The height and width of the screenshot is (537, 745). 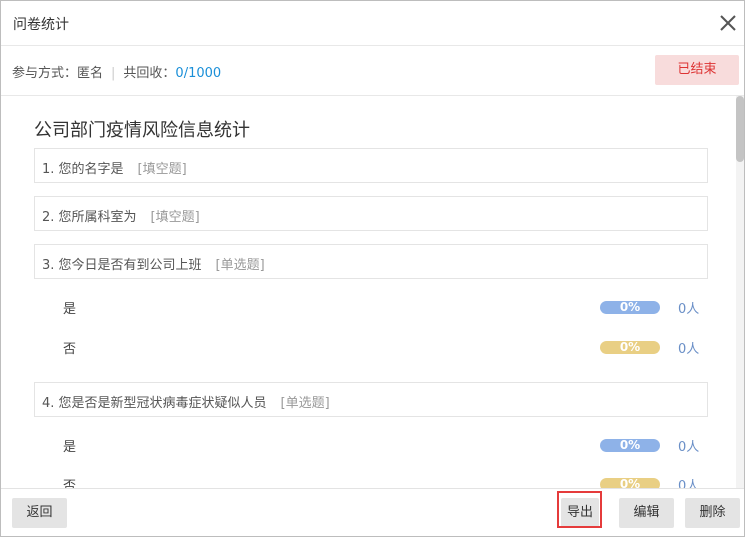 What do you see at coordinates (372, 71) in the screenshot?
I see `info-bar: 参与方式：匿名 | 共回收：0/1000 已结束` at bounding box center [372, 71].